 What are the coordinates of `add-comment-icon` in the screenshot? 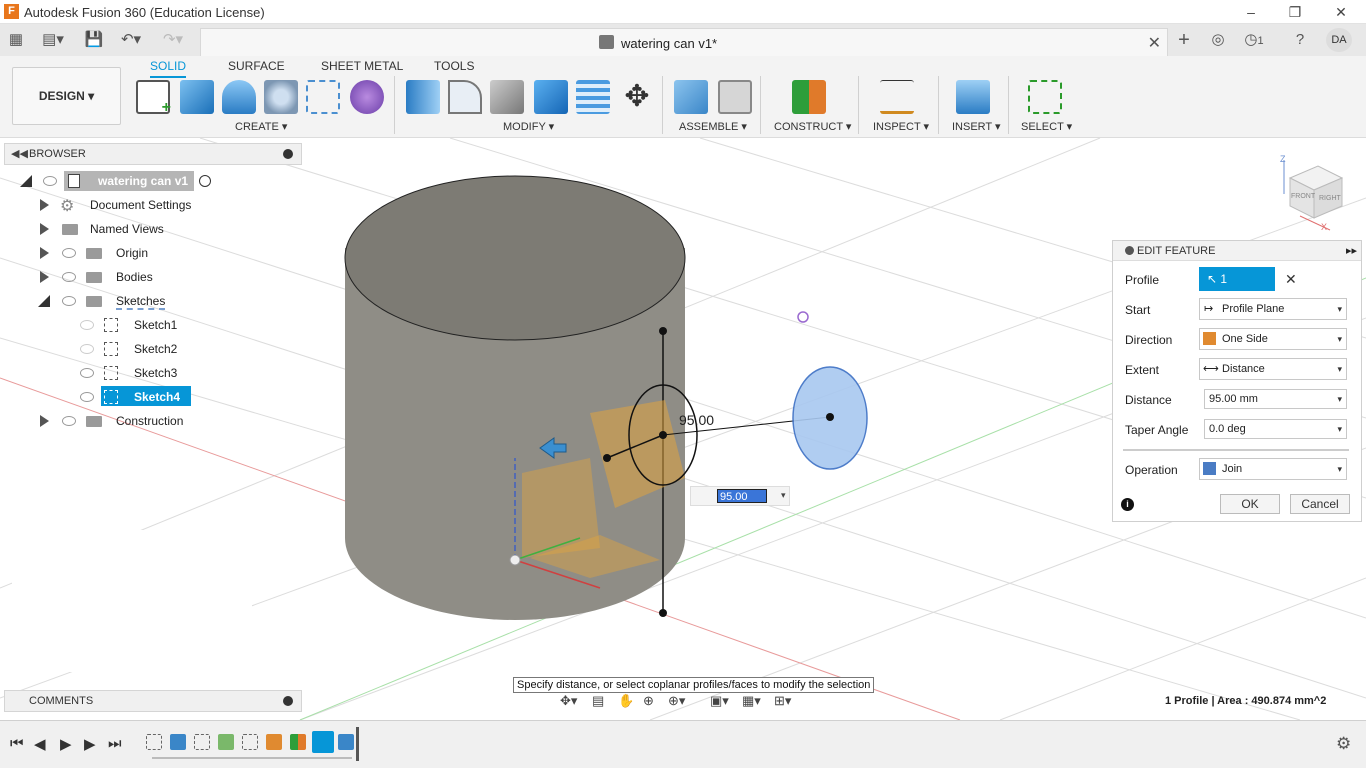 It's located at (288, 701).